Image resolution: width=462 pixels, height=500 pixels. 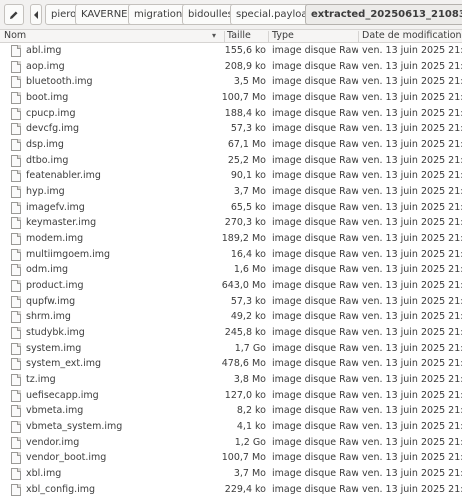 I want to click on file-size: 16,4 ko, so click(x=248, y=254).